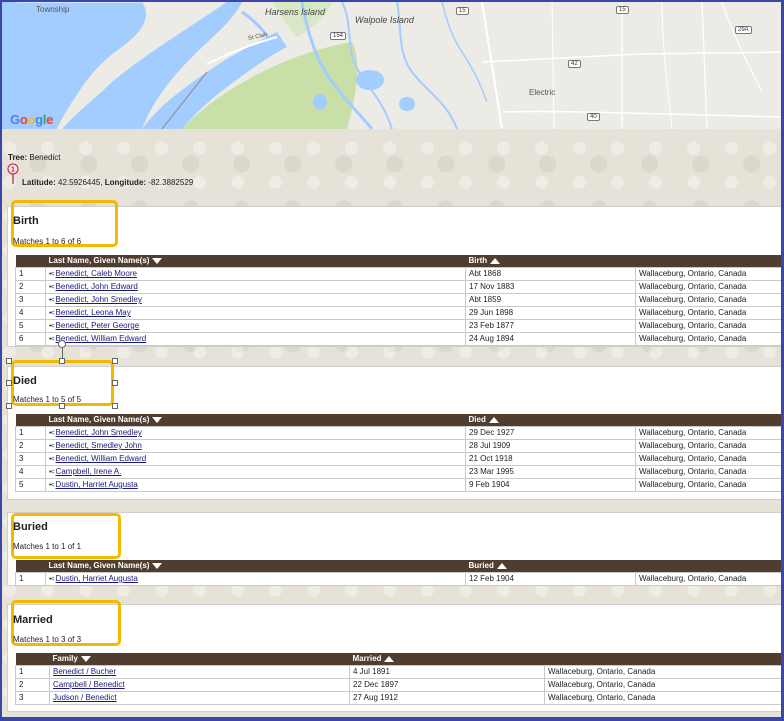 The image size is (784, 721). I want to click on col-date-header: Died, so click(550, 420).